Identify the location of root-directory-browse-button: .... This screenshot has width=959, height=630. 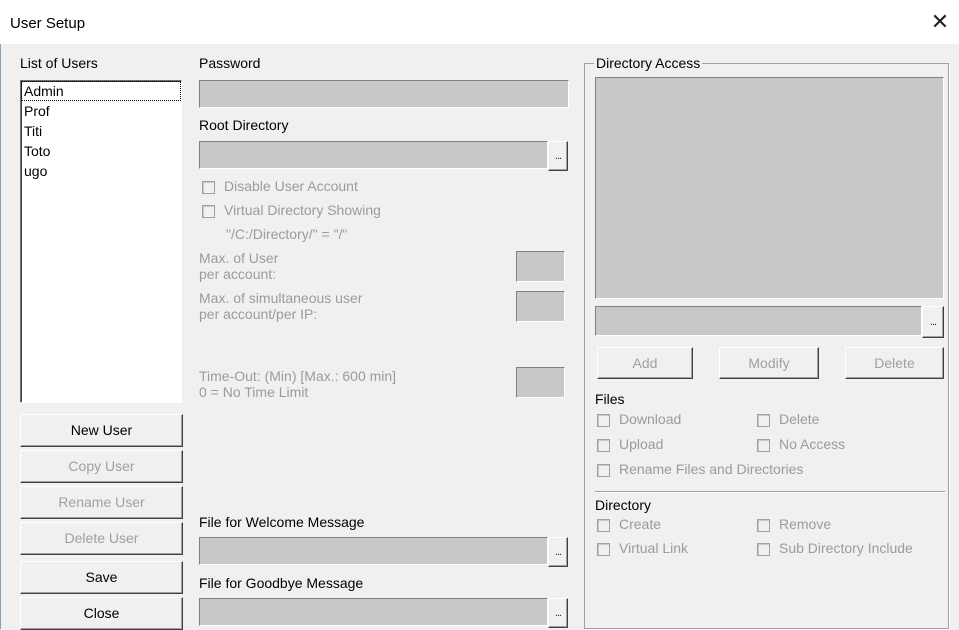
(558, 156).